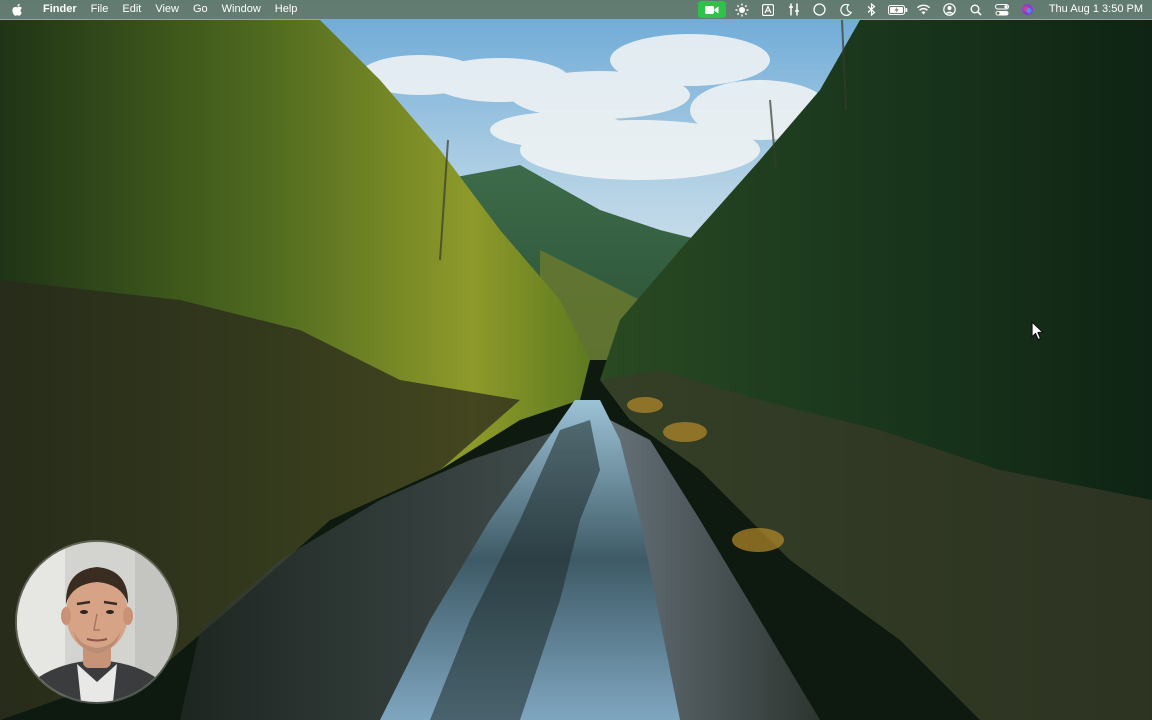 The image size is (1152, 720). Describe the element at coordinates (950, 9) in the screenshot. I see `user-account-icon` at that location.